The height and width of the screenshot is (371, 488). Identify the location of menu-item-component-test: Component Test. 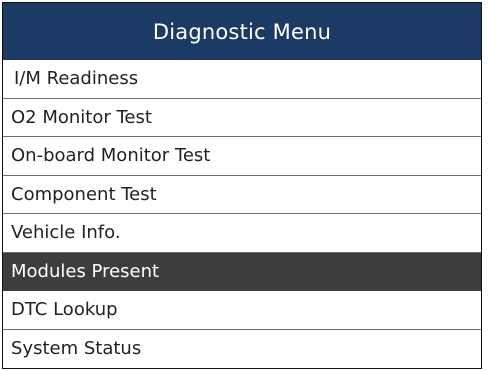
(242, 194).